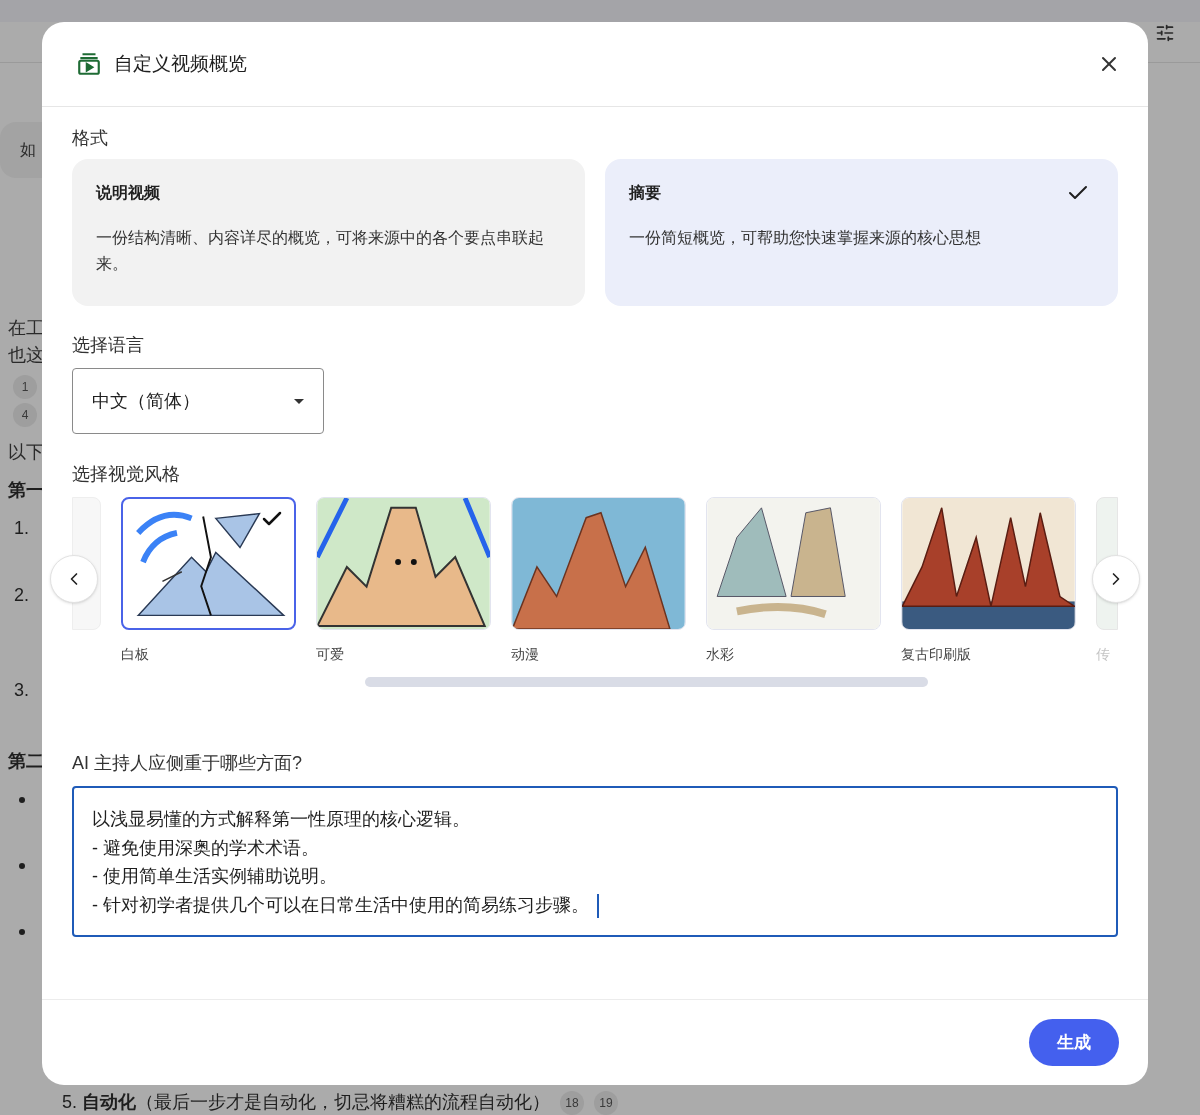 The height and width of the screenshot is (1115, 1200). What do you see at coordinates (645, 193) in the screenshot?
I see `format-title: 摘要` at bounding box center [645, 193].